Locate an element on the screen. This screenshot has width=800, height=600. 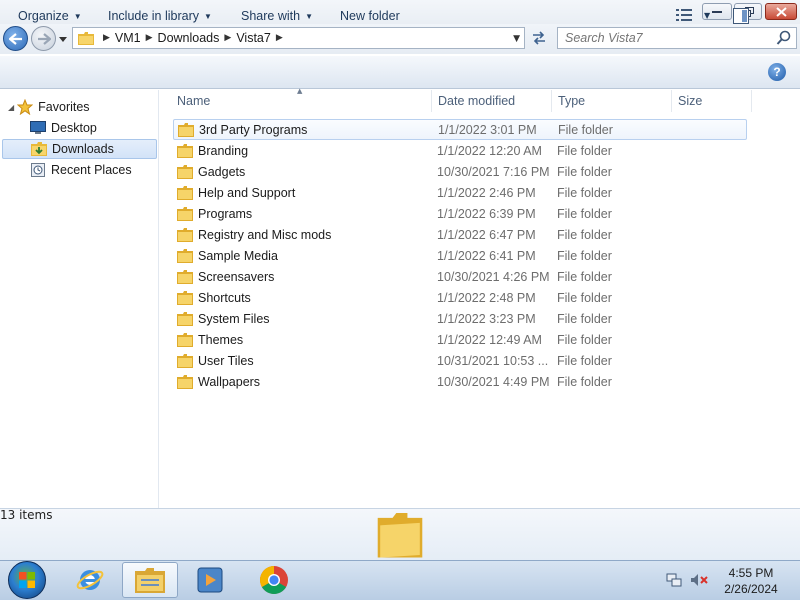
sidebar-item-label: Downloads is located at coordinates (83, 149).